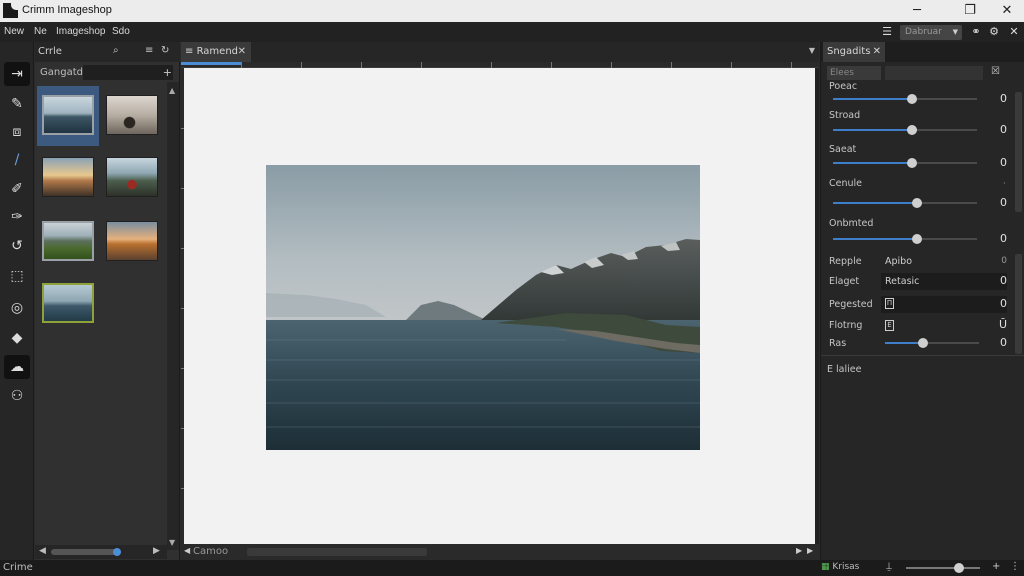 The image size is (1024, 576). Describe the element at coordinates (1007, 11) in the screenshot. I see `close-button: ✕` at that location.